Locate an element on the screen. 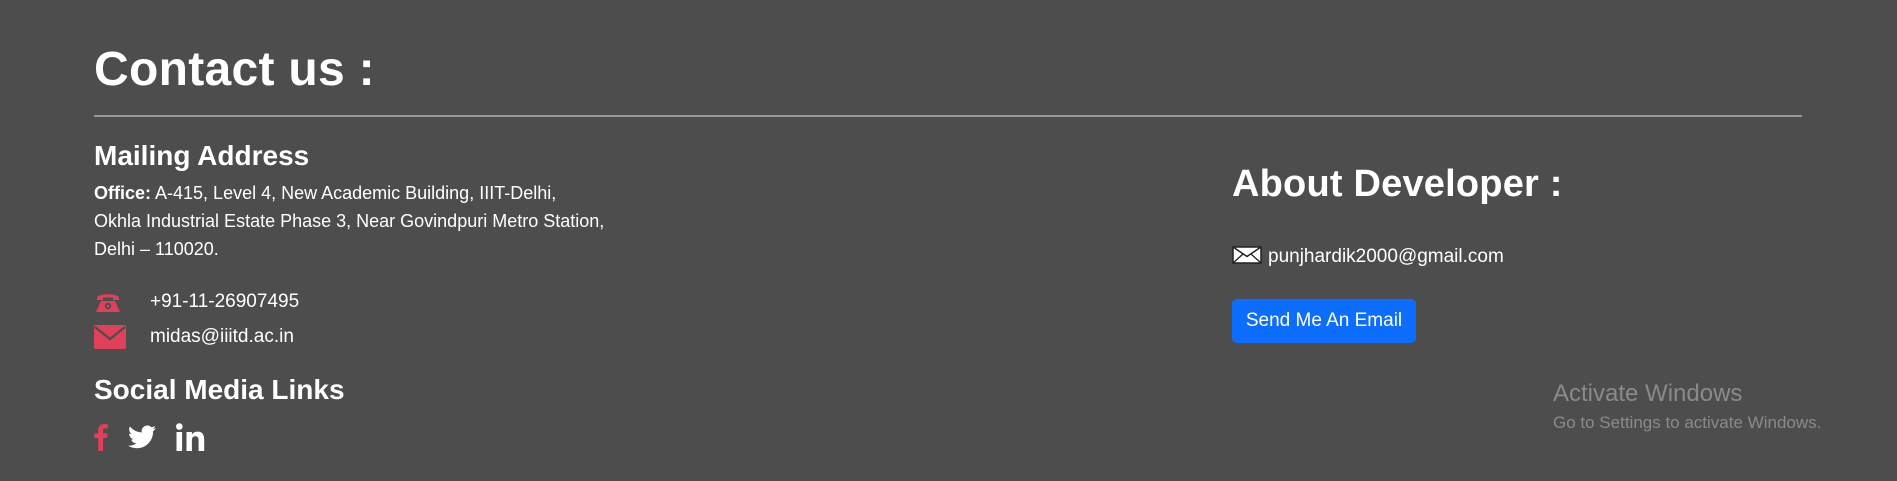 This screenshot has height=481, width=1897. developer-email: punjhardik2000@gmail.com is located at coordinates (1386, 257).